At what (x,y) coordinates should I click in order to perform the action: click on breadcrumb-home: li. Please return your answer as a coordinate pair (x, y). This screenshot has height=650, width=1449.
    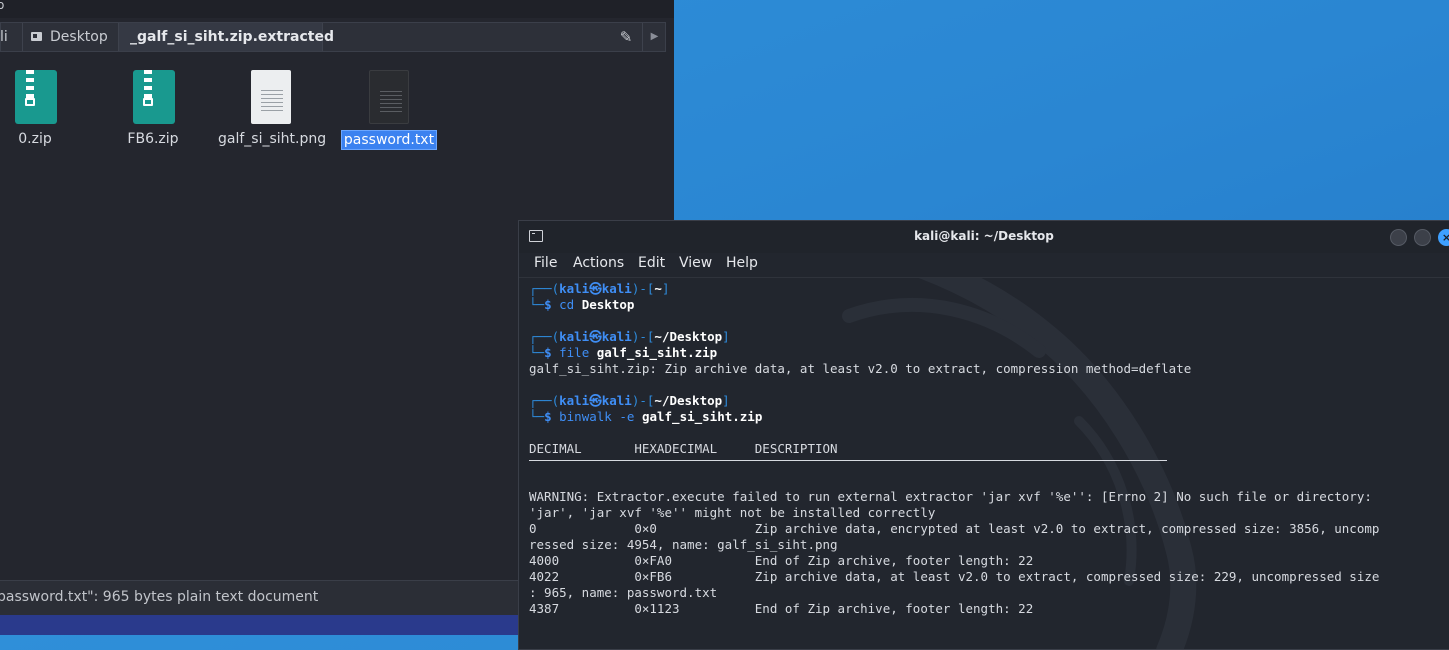
    Looking at the image, I should click on (11, 37).